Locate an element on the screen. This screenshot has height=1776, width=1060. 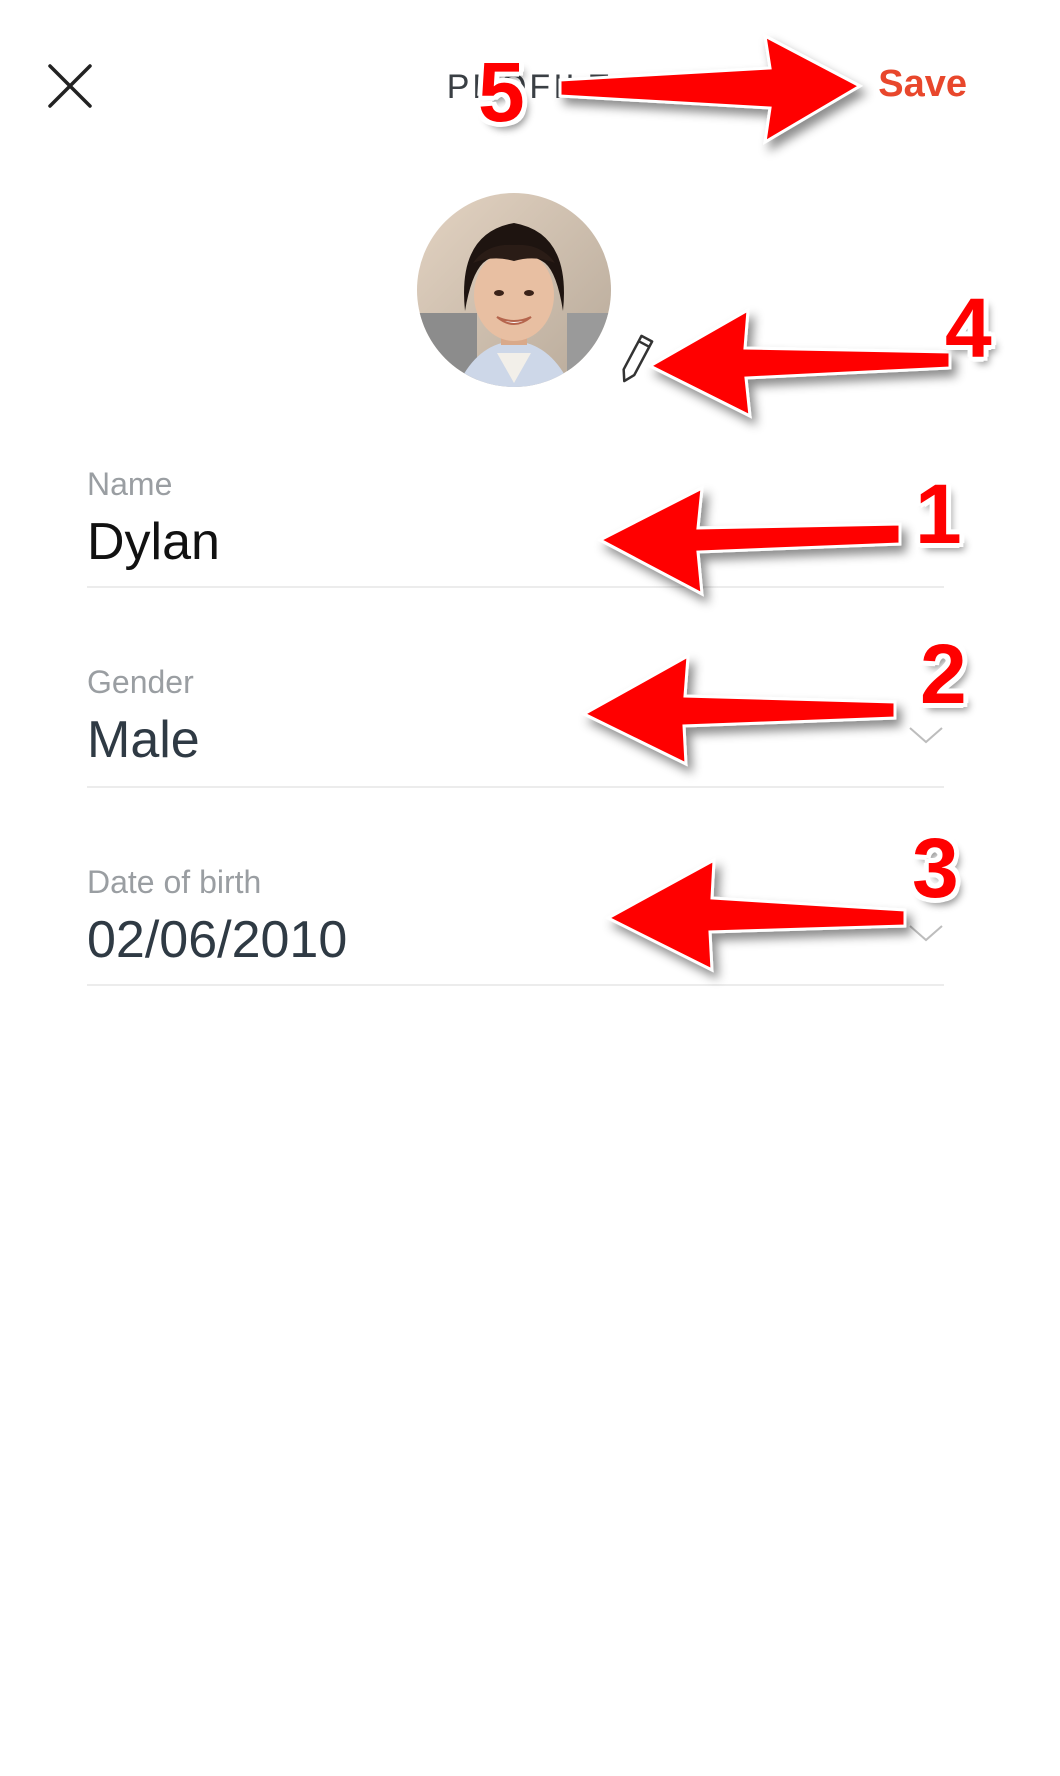
gender-value: Male is located at coordinates (143, 740).